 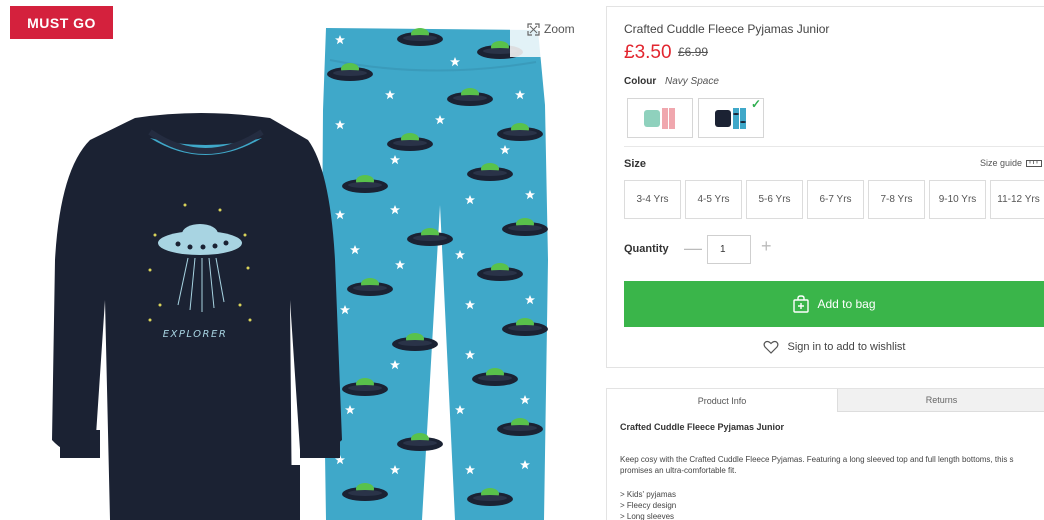 I want to click on quantity-label: Quantity, so click(x=646, y=249).